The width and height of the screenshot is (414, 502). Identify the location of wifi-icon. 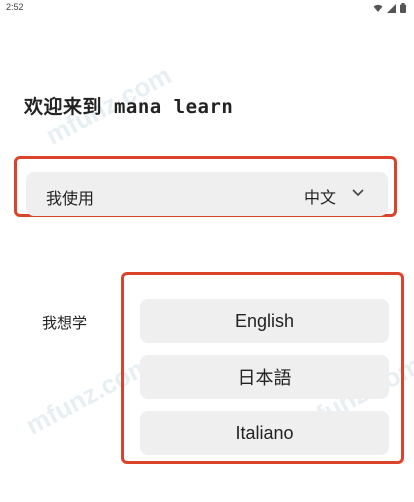
(378, 8).